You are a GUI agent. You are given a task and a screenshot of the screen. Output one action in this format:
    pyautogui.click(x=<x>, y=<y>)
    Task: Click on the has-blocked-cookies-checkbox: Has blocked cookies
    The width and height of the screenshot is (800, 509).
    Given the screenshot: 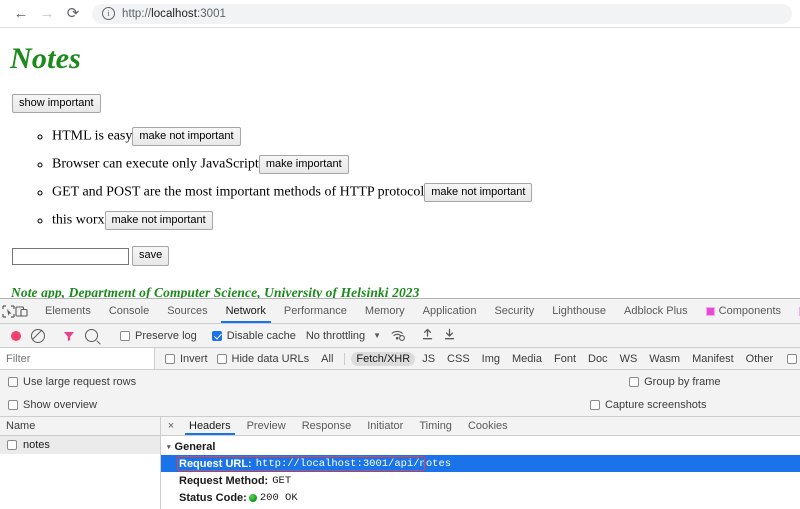 What is the action you would take?
    pyautogui.click(x=793, y=359)
    